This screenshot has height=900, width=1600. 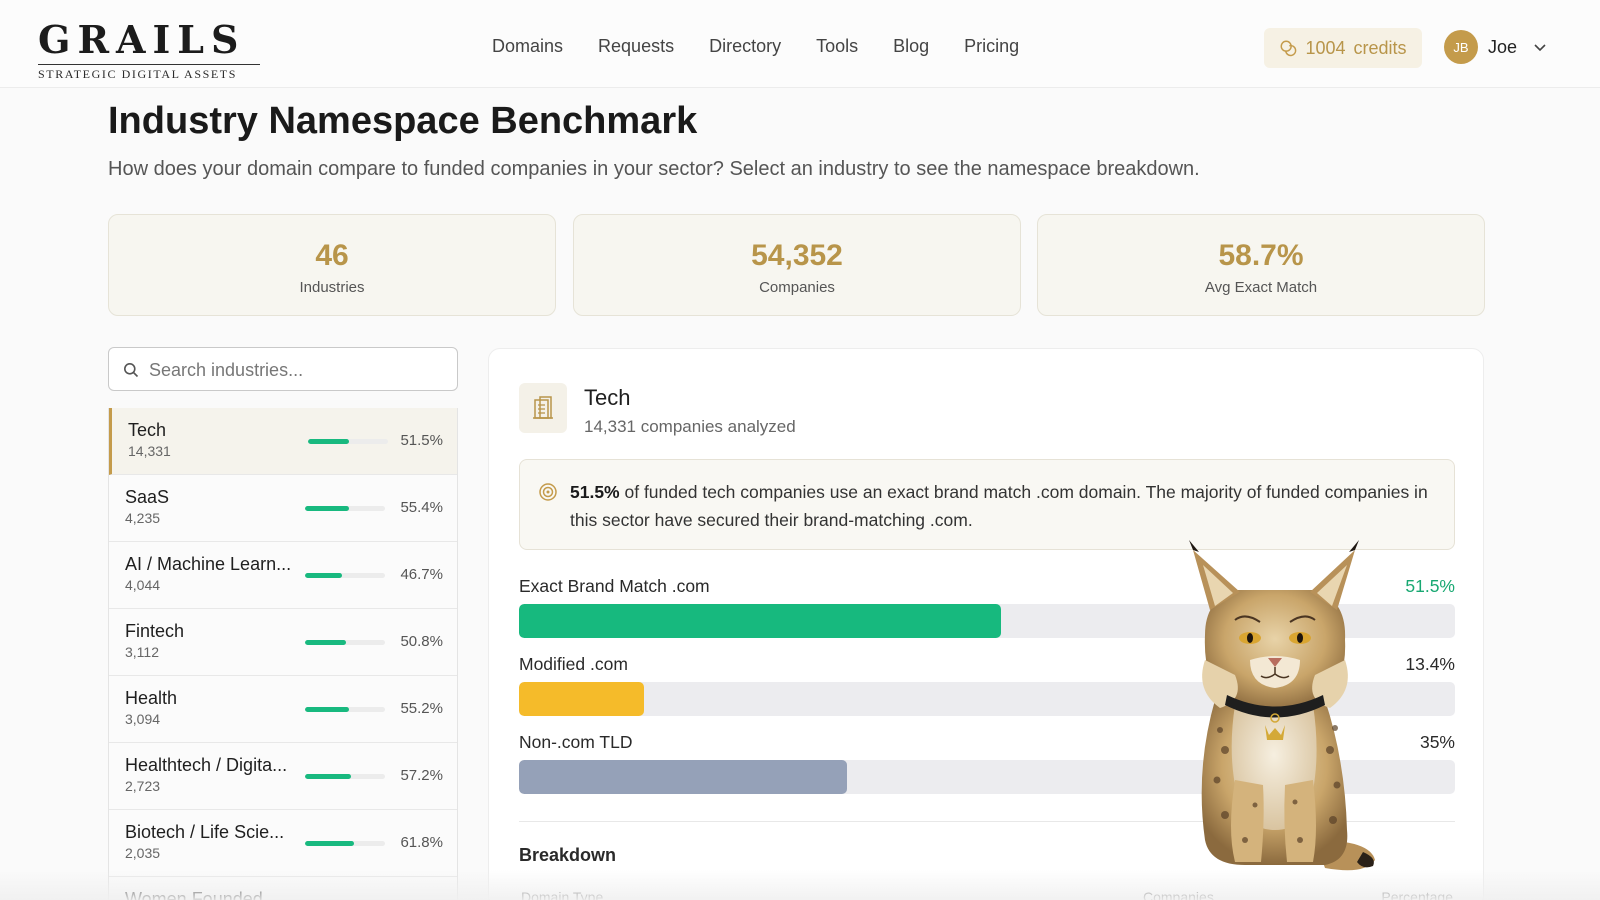 I want to click on industry-percentage: 46.7%, so click(x=421, y=574).